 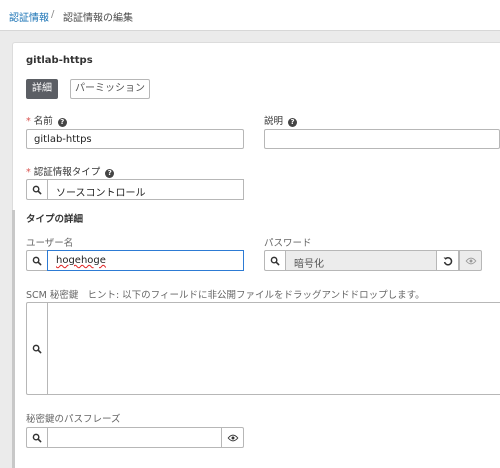 I want to click on password-label: パスワード, so click(x=288, y=243).